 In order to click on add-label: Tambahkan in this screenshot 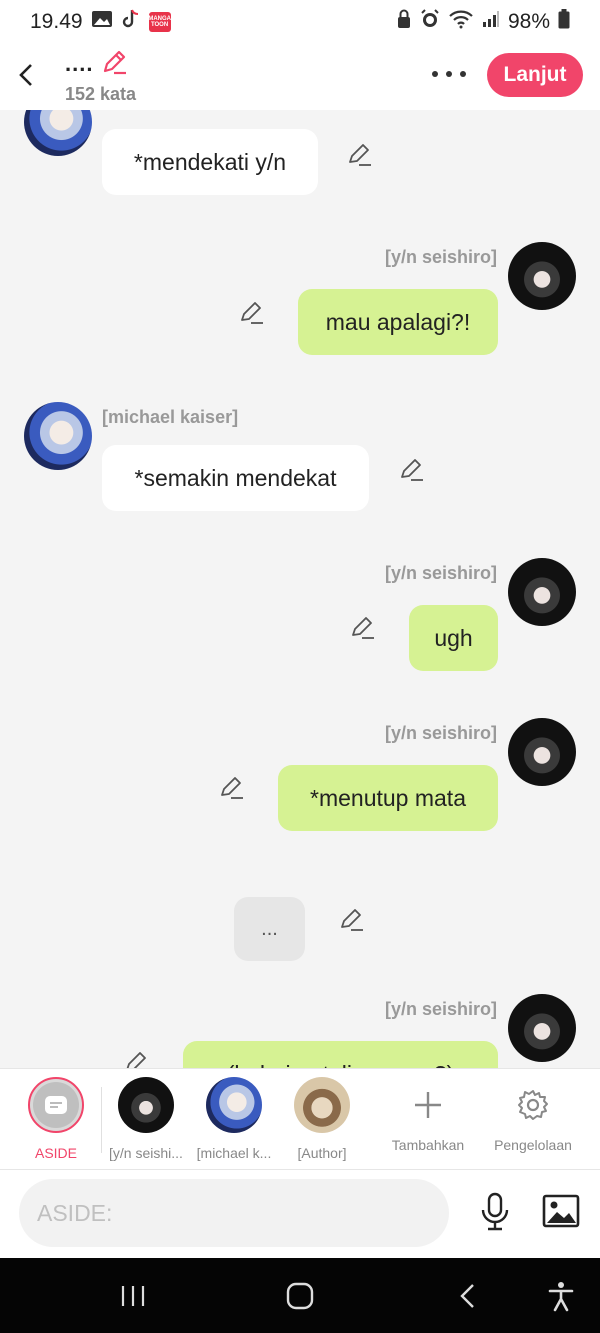, I will do `click(428, 1145)`.